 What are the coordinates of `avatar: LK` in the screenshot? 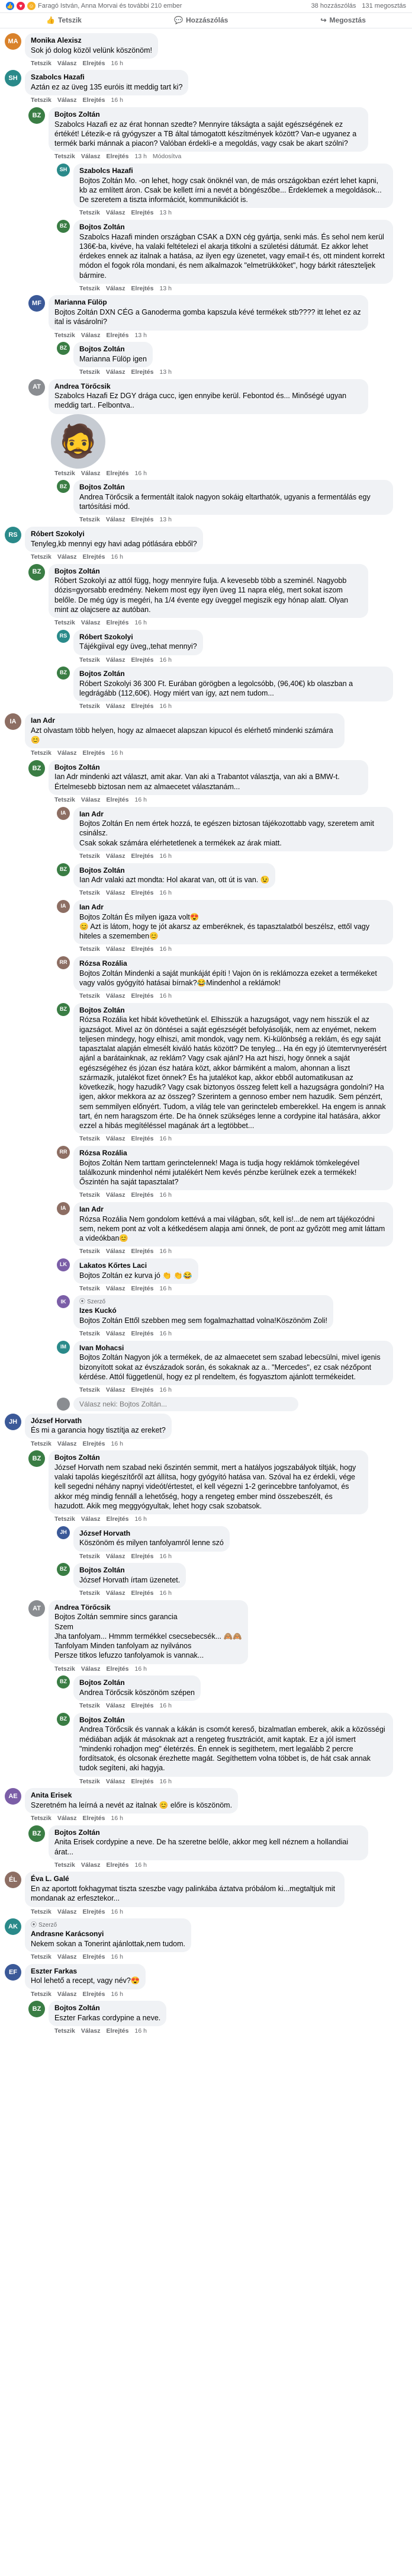 It's located at (63, 1264).